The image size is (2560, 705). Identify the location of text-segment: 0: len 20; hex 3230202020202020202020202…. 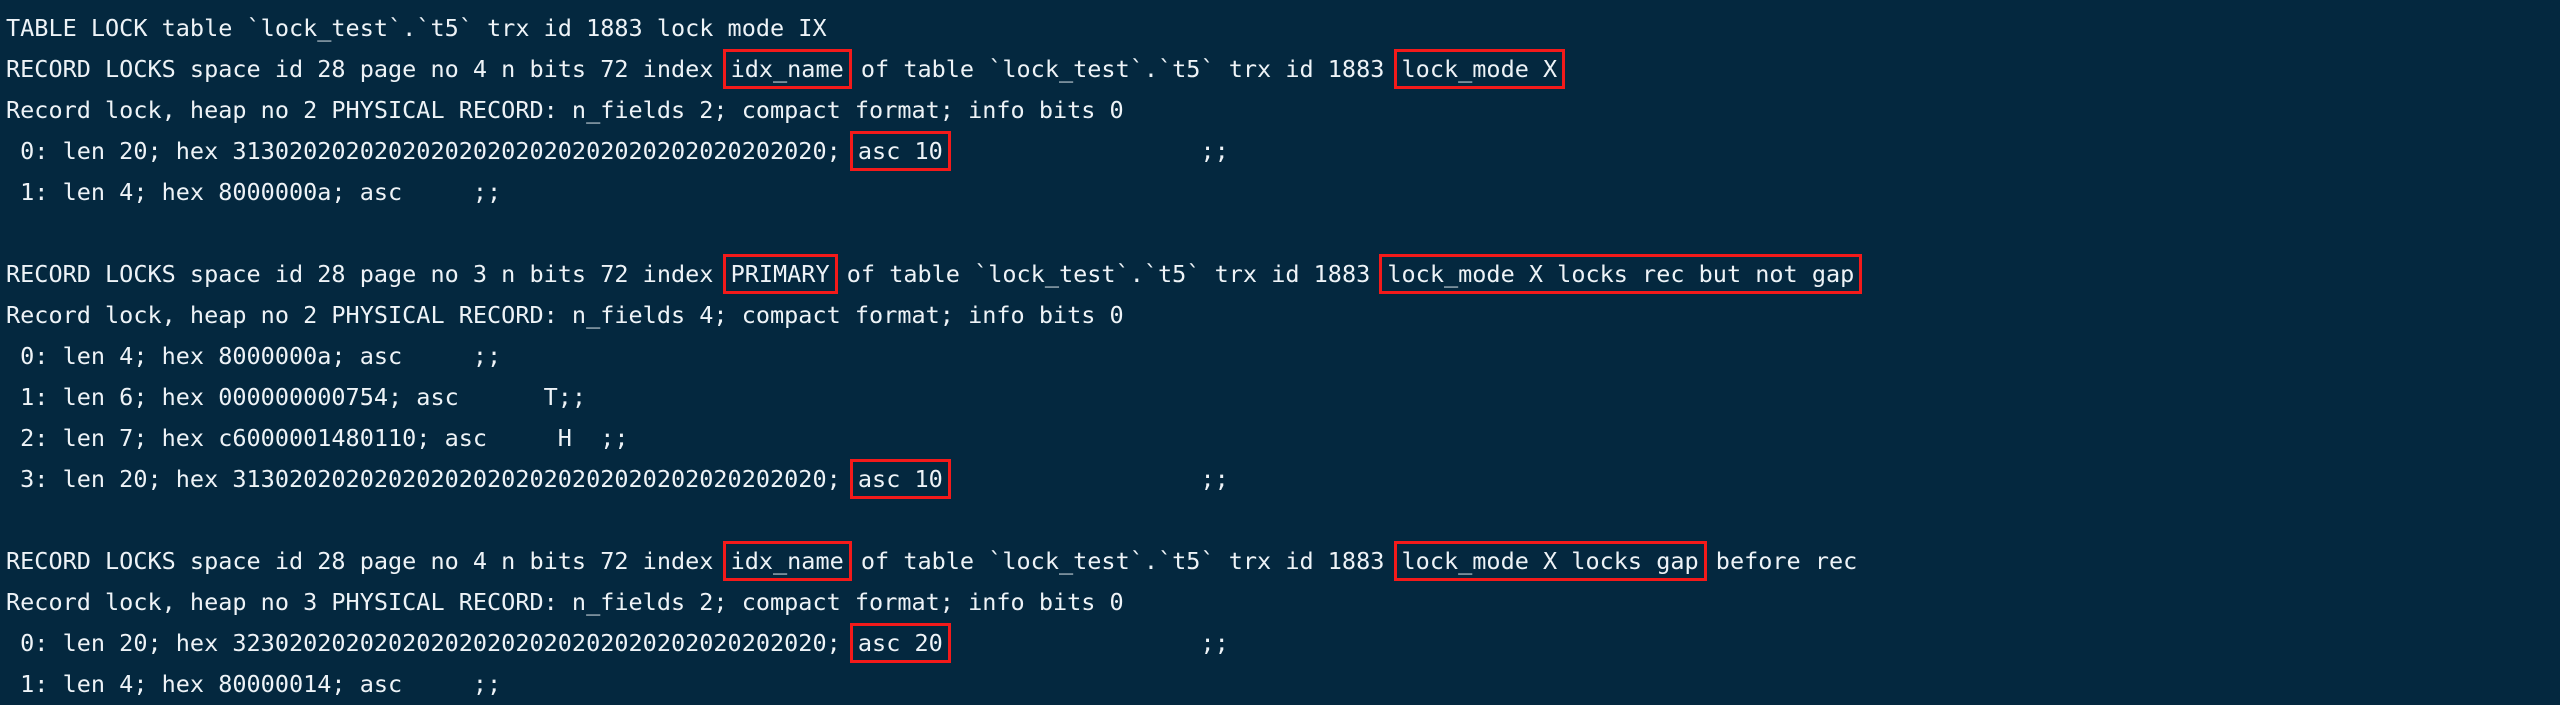
(430, 643).